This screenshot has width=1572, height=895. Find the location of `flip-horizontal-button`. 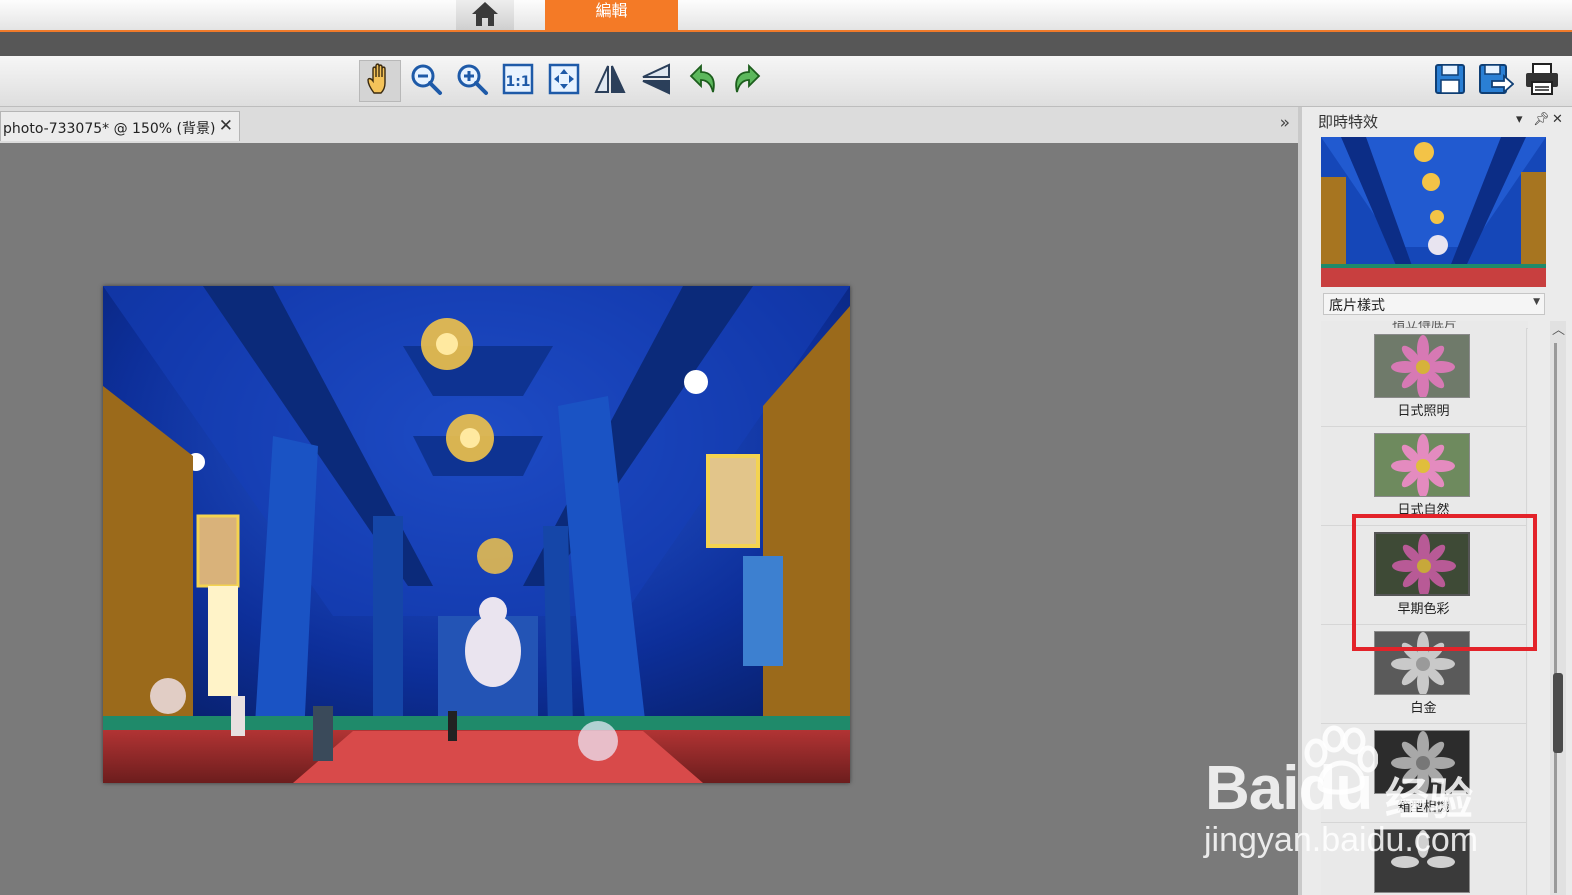

flip-horizontal-button is located at coordinates (610, 81).